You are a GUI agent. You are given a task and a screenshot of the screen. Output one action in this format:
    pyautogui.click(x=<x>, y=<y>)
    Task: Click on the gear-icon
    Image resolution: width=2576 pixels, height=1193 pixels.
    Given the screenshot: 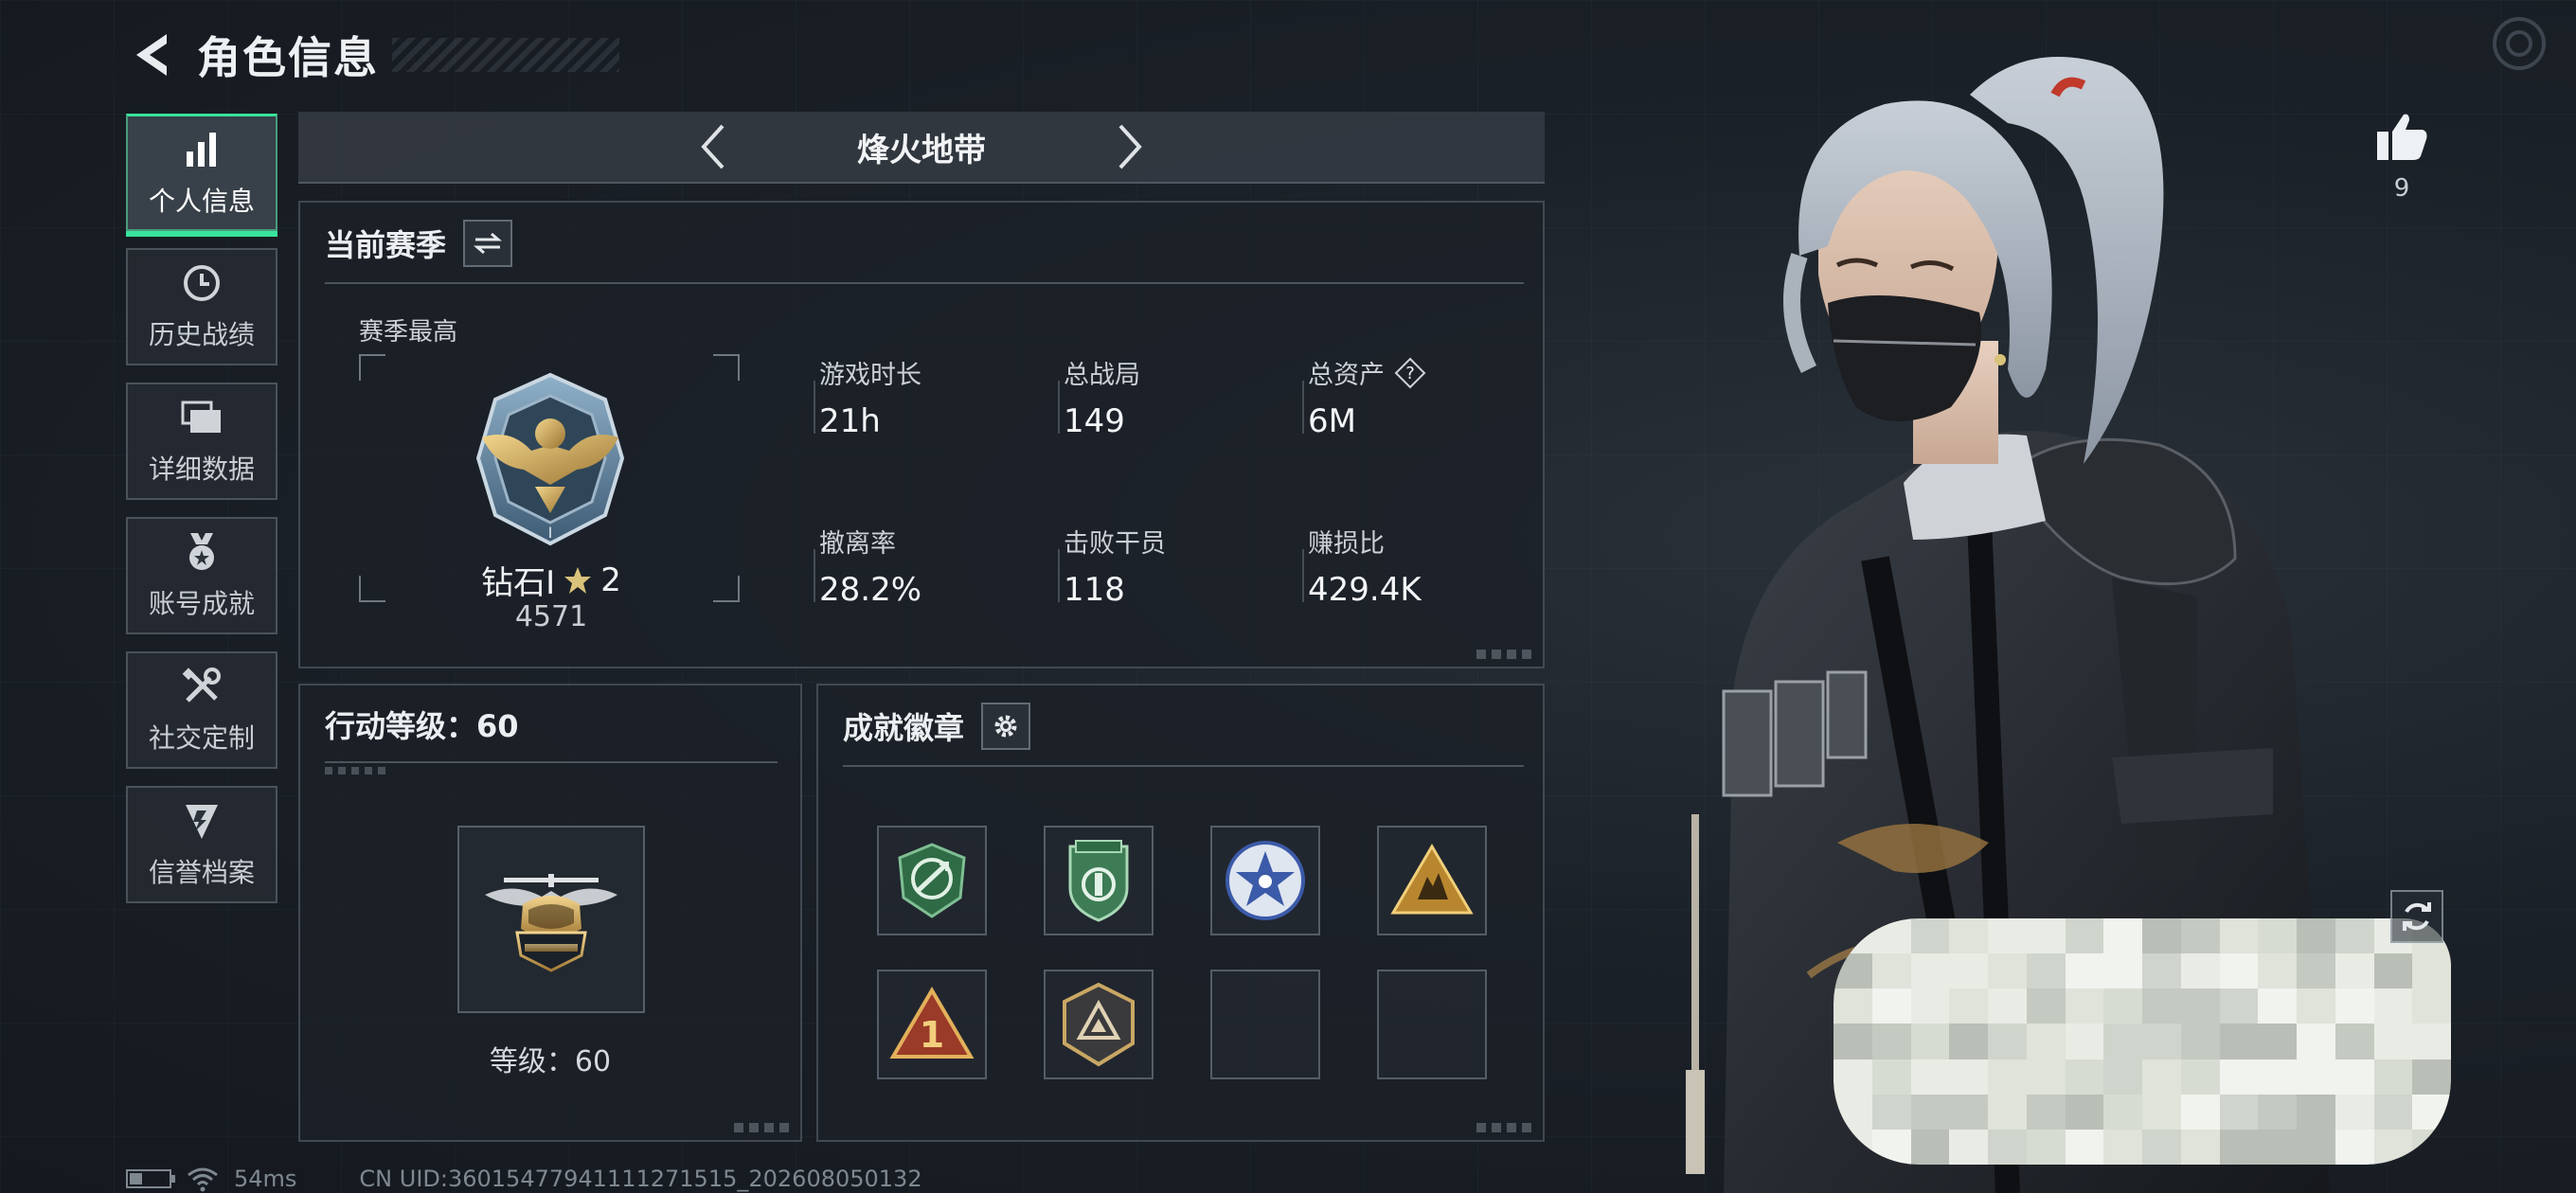 What is the action you would take?
    pyautogui.click(x=1006, y=726)
    